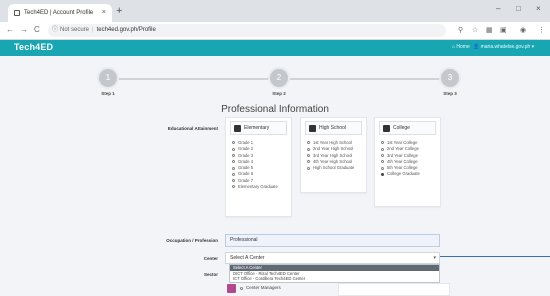  Describe the element at coordinates (450, 78) in the screenshot. I see `step-3-circle: 3` at that location.